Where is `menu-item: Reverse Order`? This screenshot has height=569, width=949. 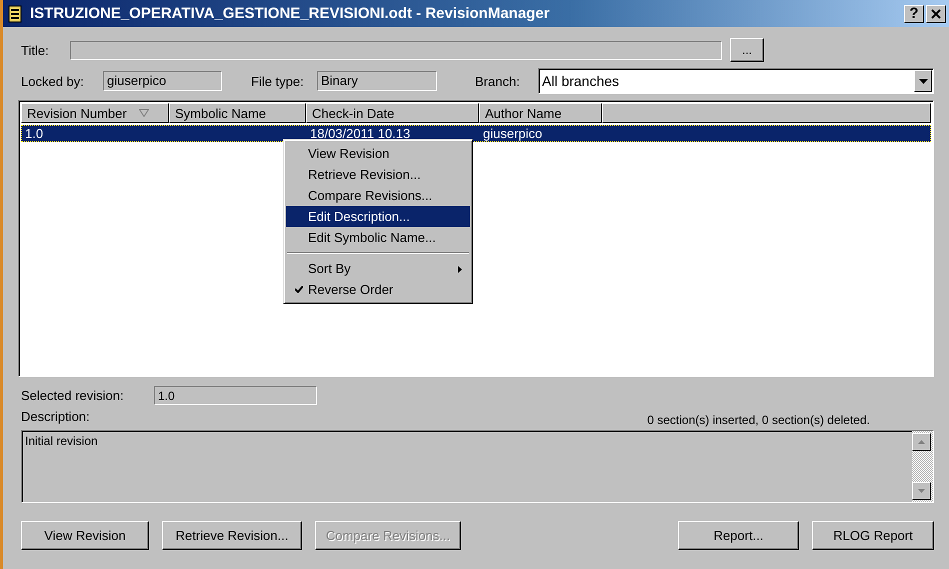 menu-item: Reverse Order is located at coordinates (378, 289).